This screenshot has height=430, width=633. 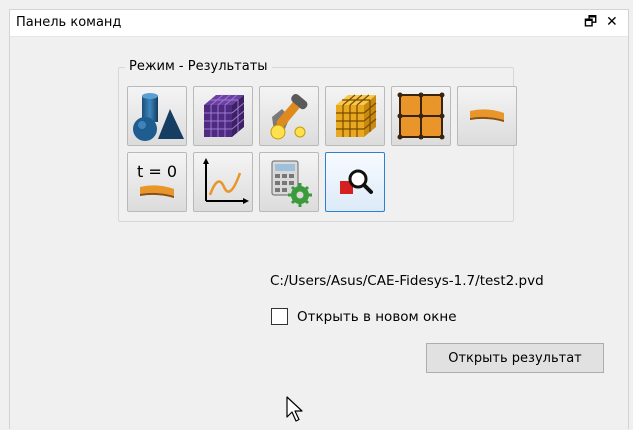 I want to click on initial-conditions-icon: t = 0, so click(x=157, y=180).